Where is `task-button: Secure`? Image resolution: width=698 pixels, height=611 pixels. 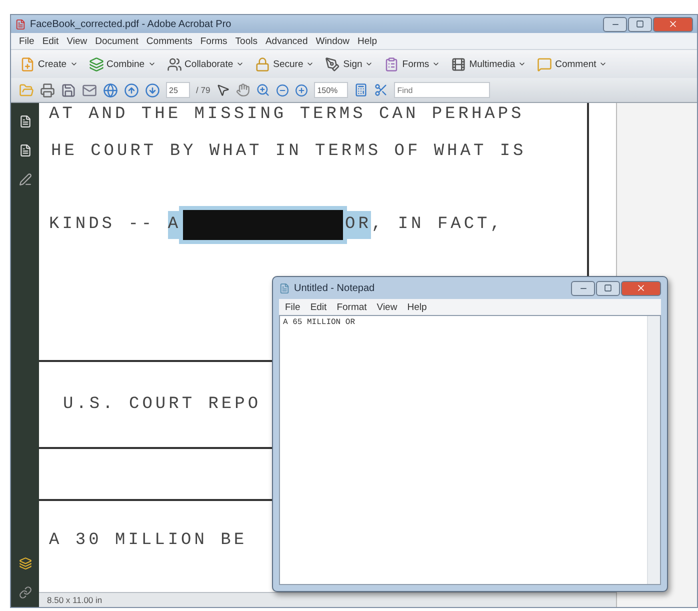 task-button: Secure is located at coordinates (285, 64).